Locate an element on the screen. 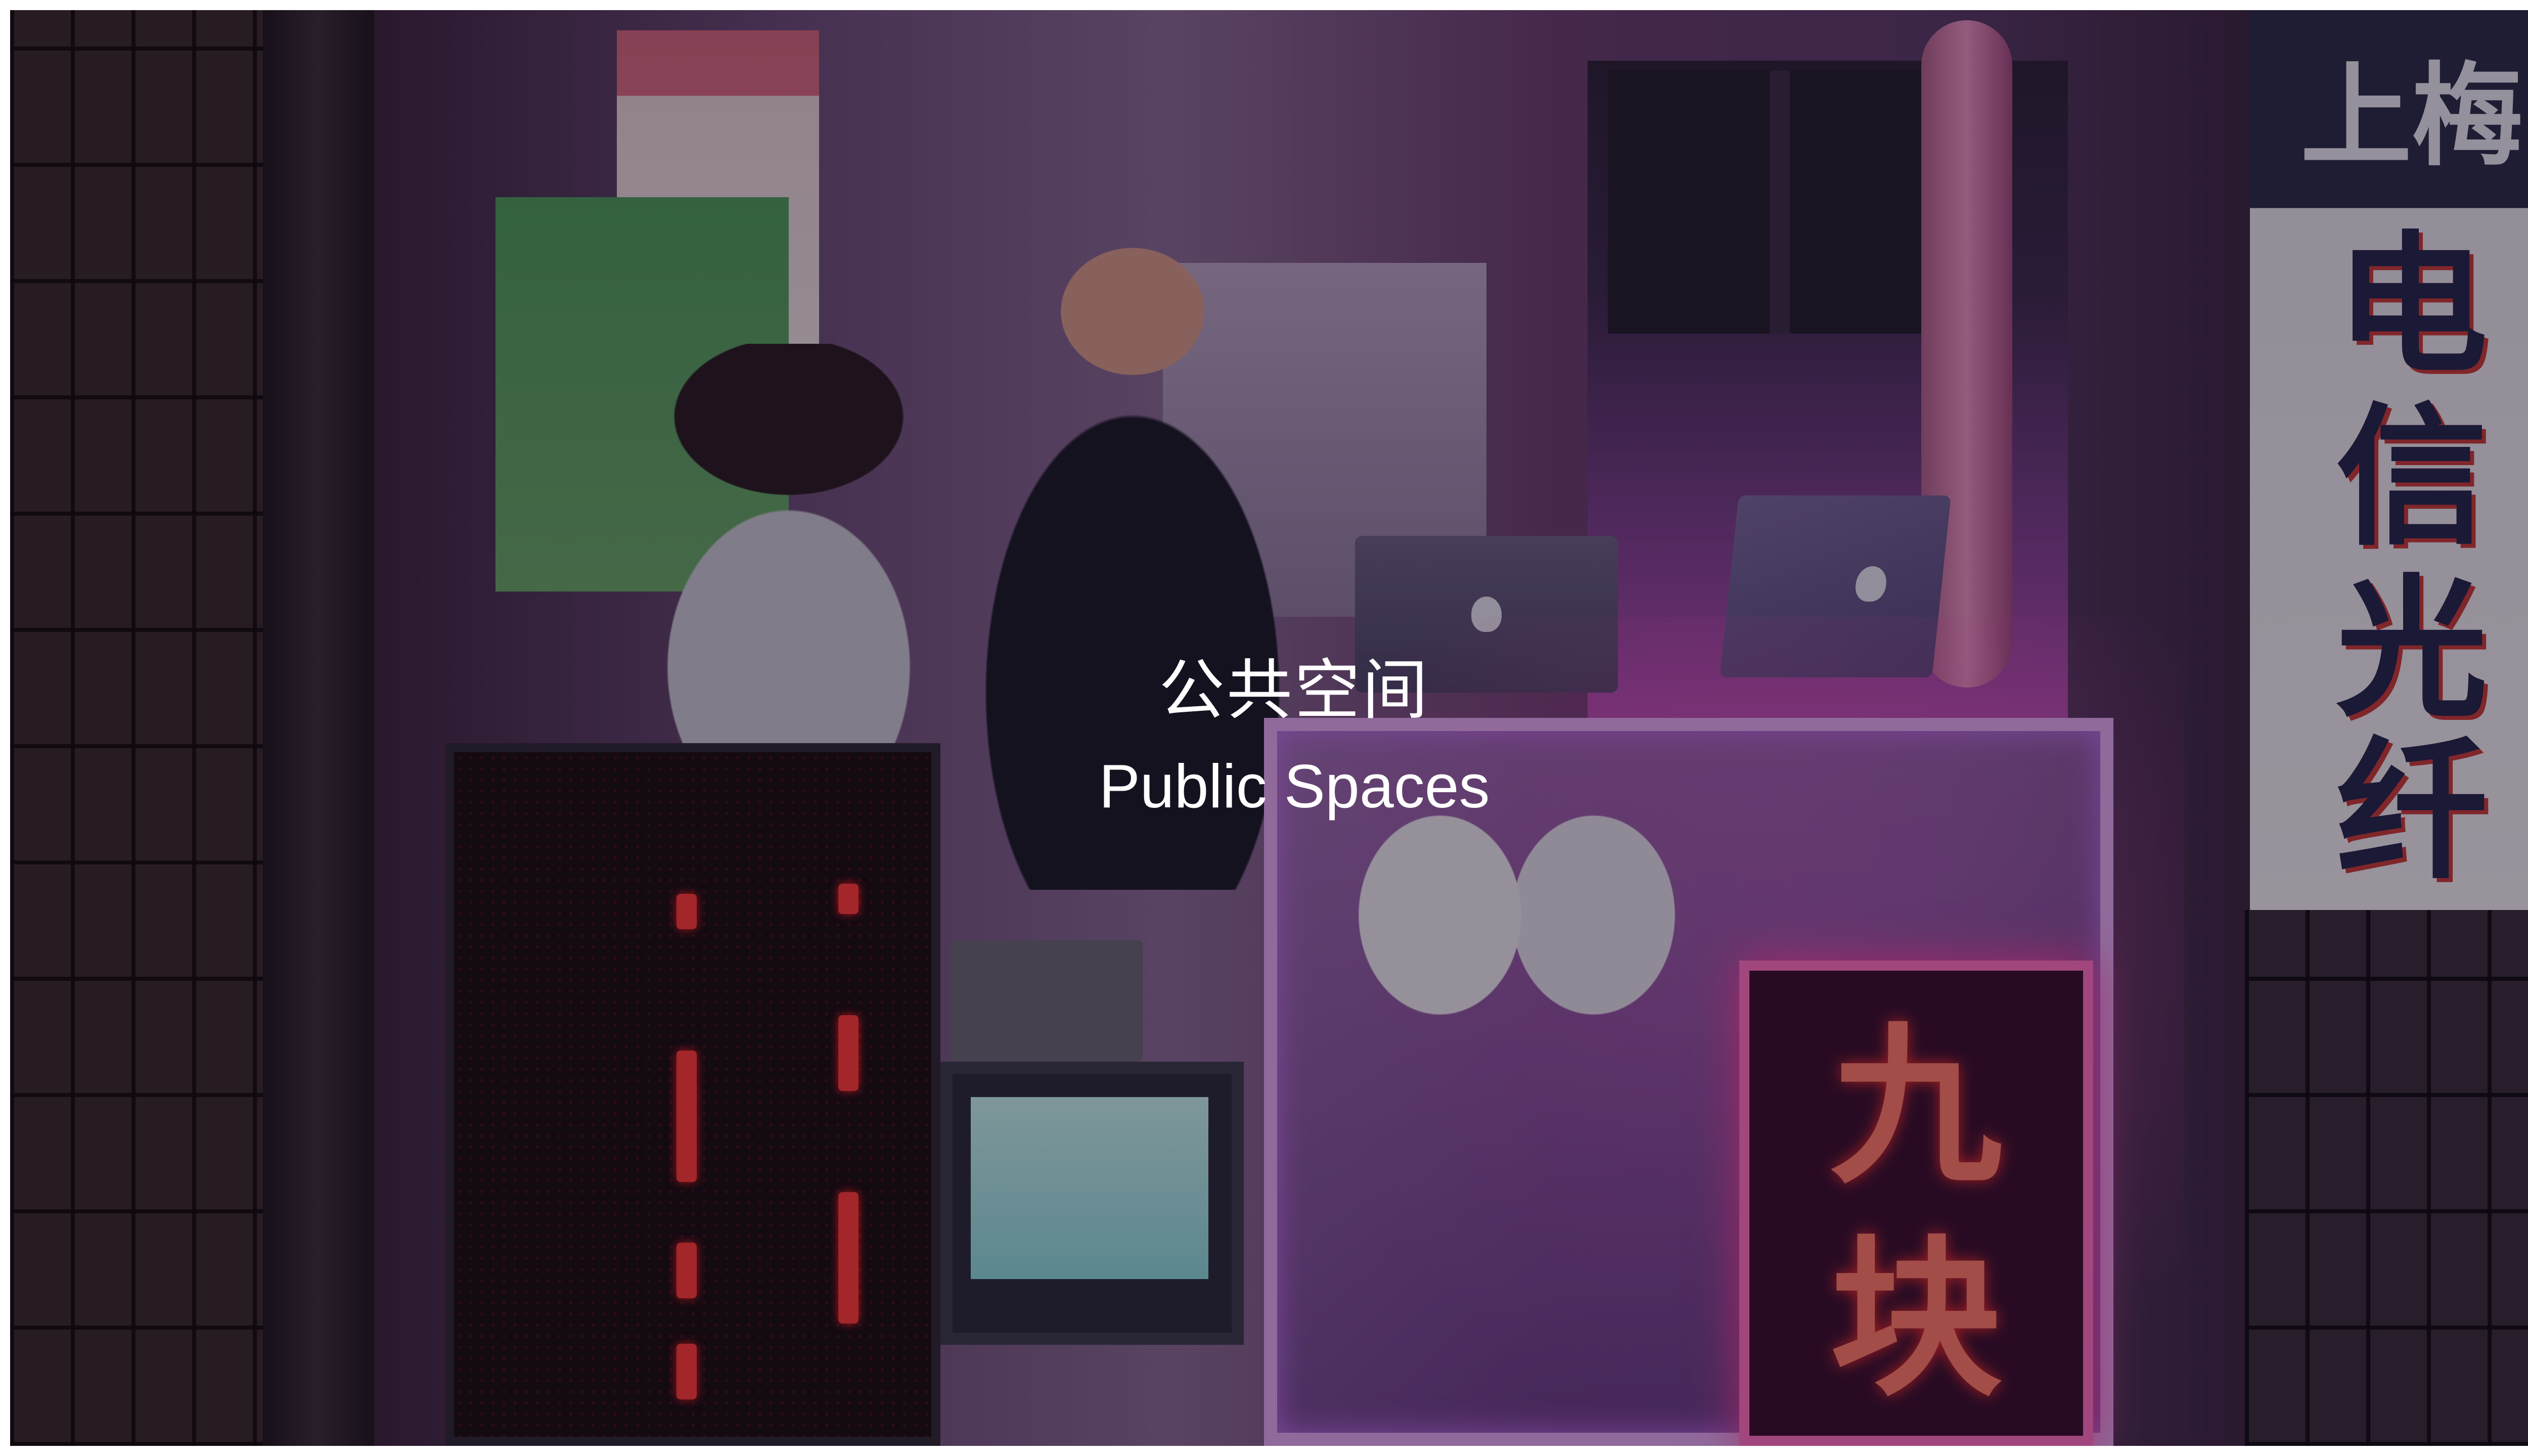 The height and width of the screenshot is (1456, 2528). title-english: Public Spaces is located at coordinates (1295, 786).